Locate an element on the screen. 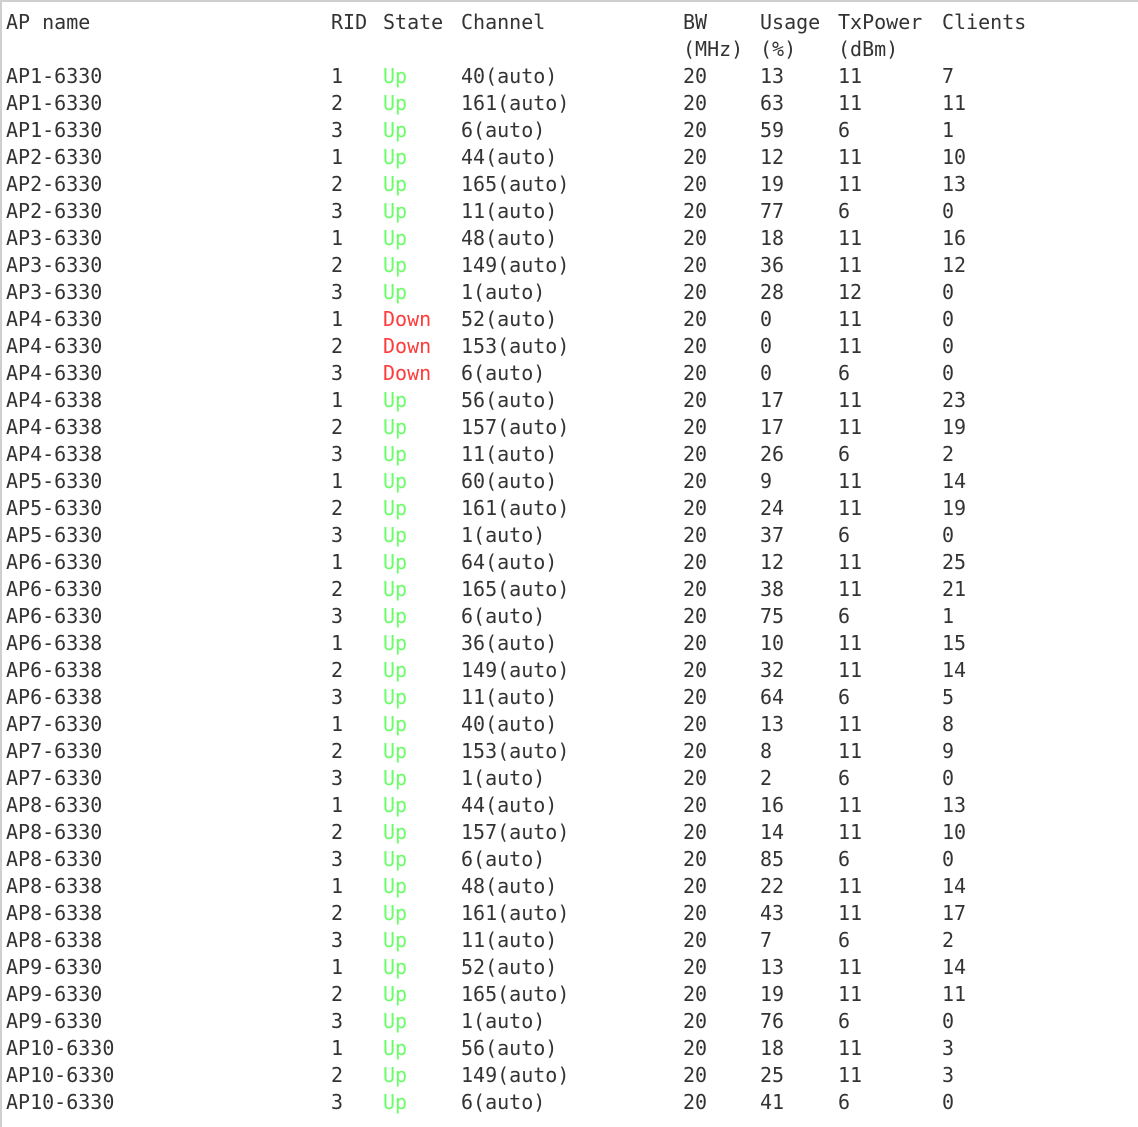 This screenshot has height=1127, width=1138. ap-name-cell: AP10-6330 is located at coordinates (60, 1075).